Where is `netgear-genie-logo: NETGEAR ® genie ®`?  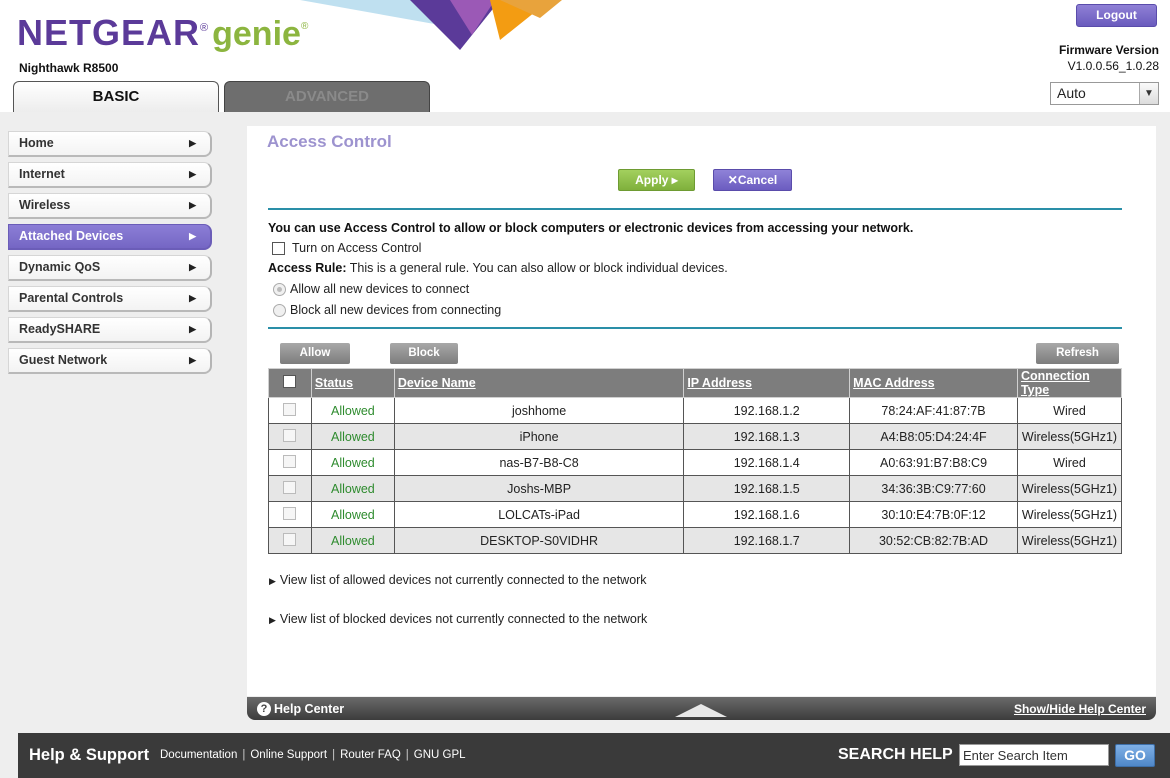 netgear-genie-logo: NETGEAR ® genie ® is located at coordinates (162, 34).